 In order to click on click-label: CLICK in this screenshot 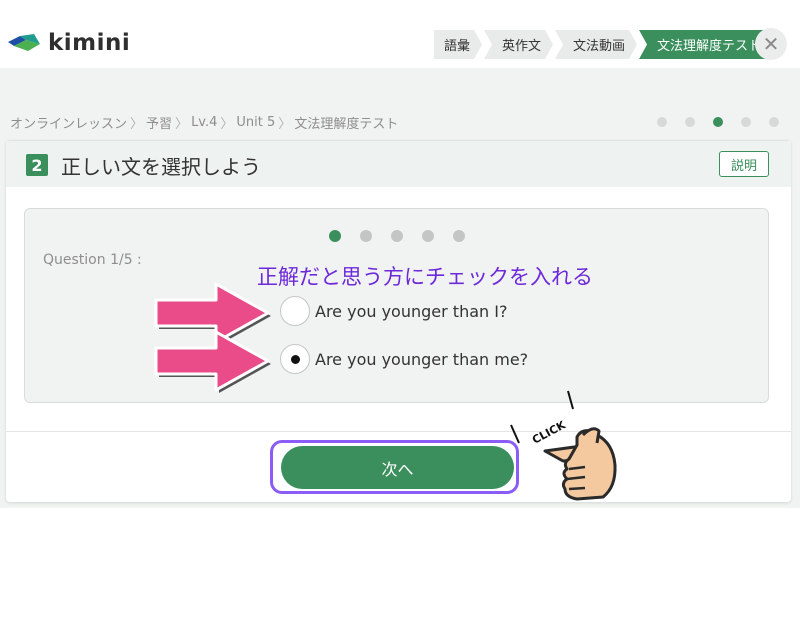, I will do `click(549, 432)`.